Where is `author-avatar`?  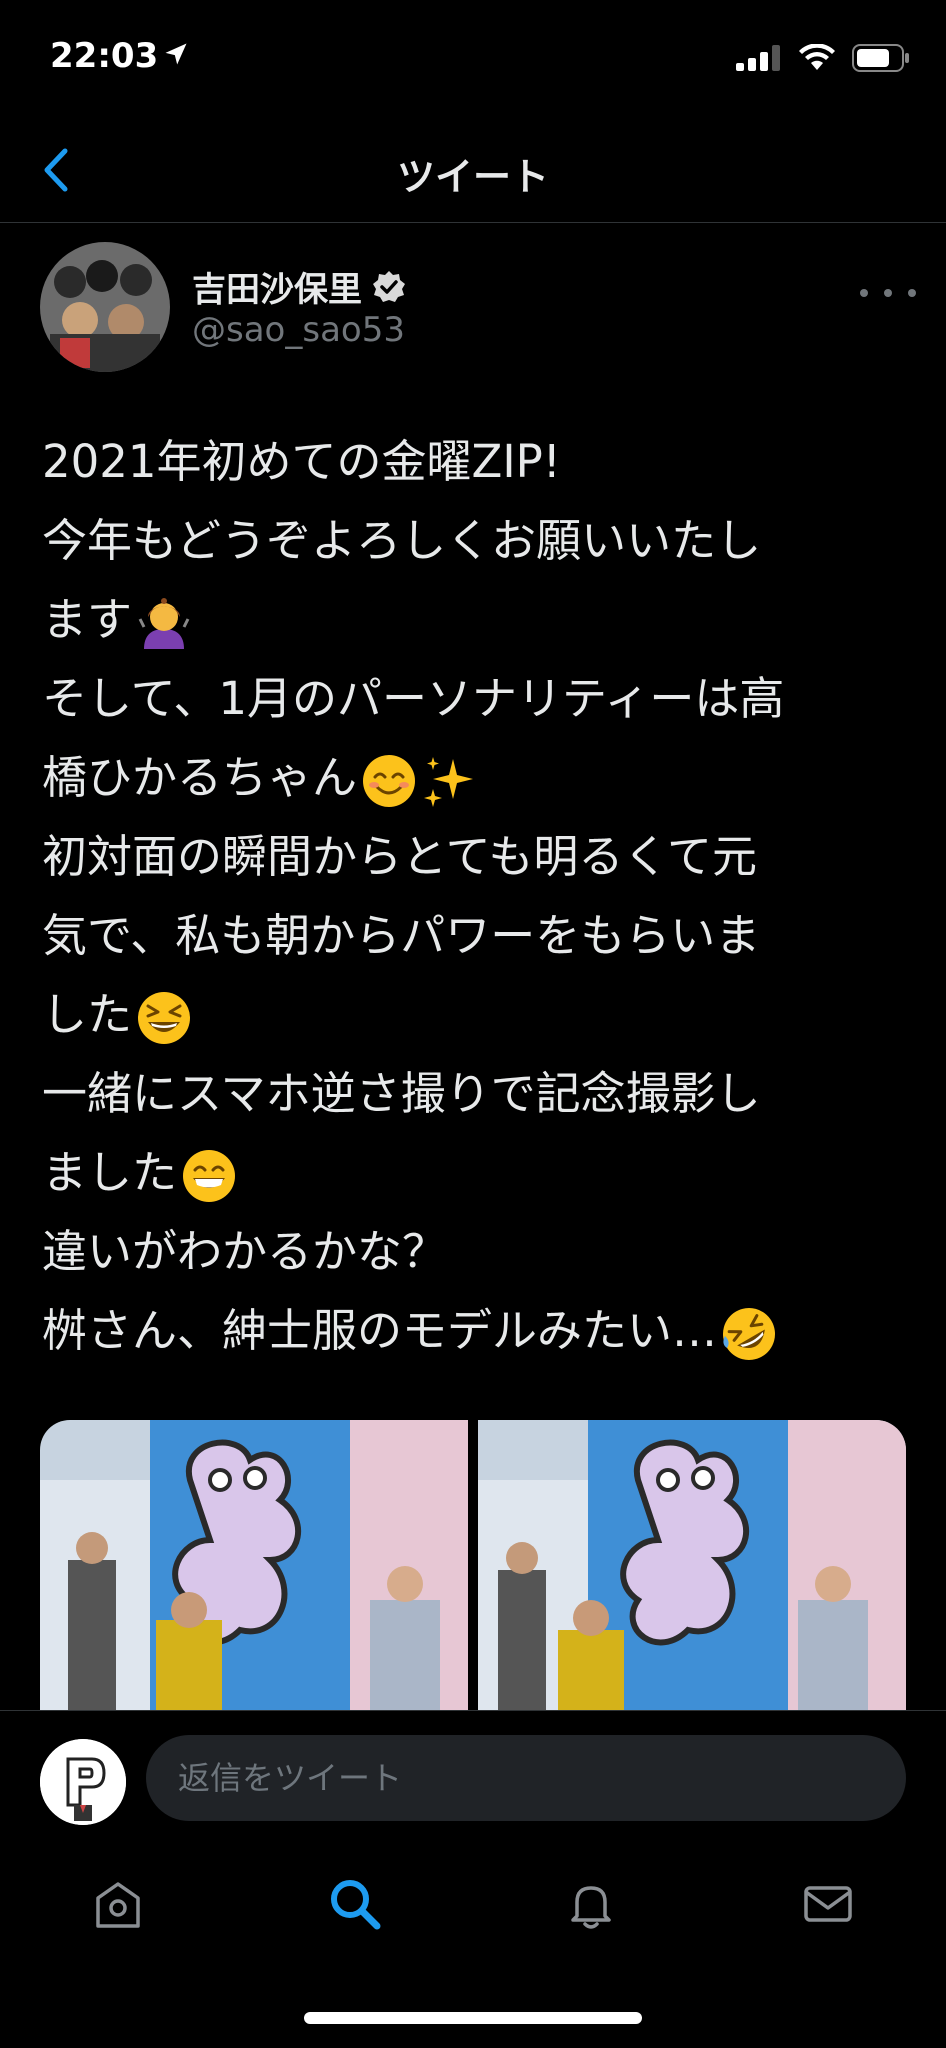
author-avatar is located at coordinates (105, 307).